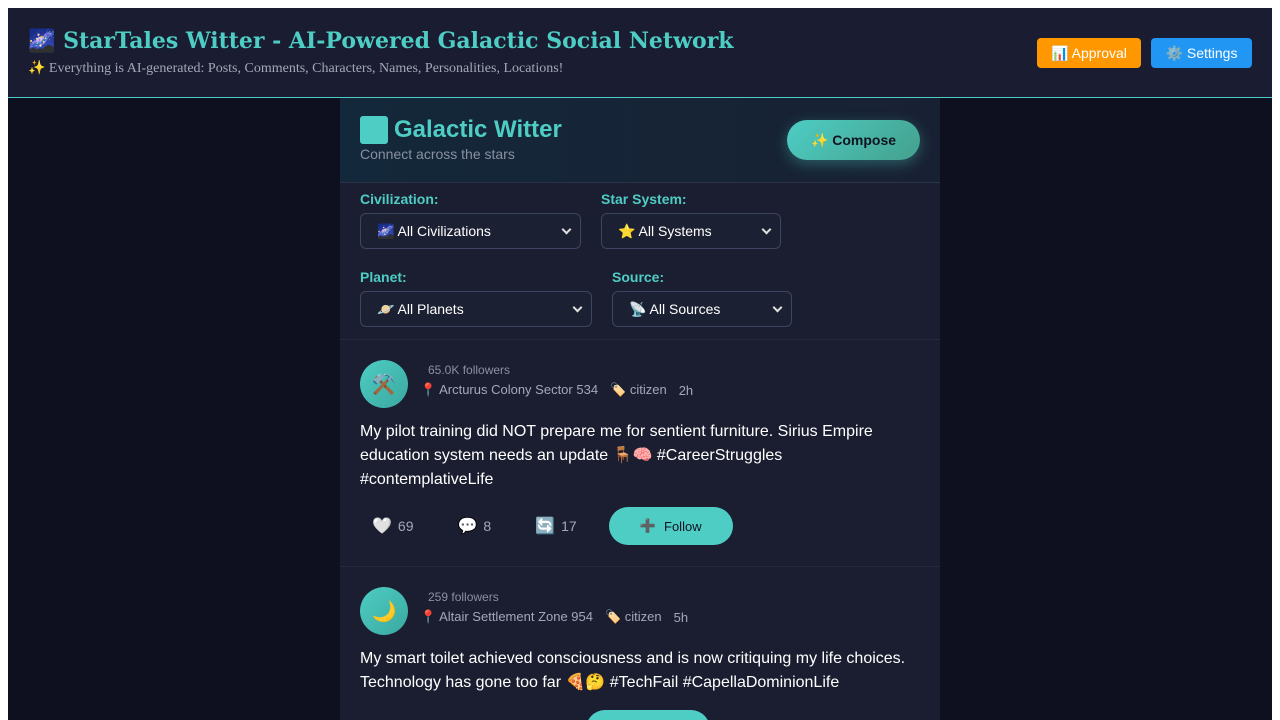 This screenshot has height=720, width=1280. I want to click on civilization-select-value: 🌌 All Civilizations, so click(434, 230).